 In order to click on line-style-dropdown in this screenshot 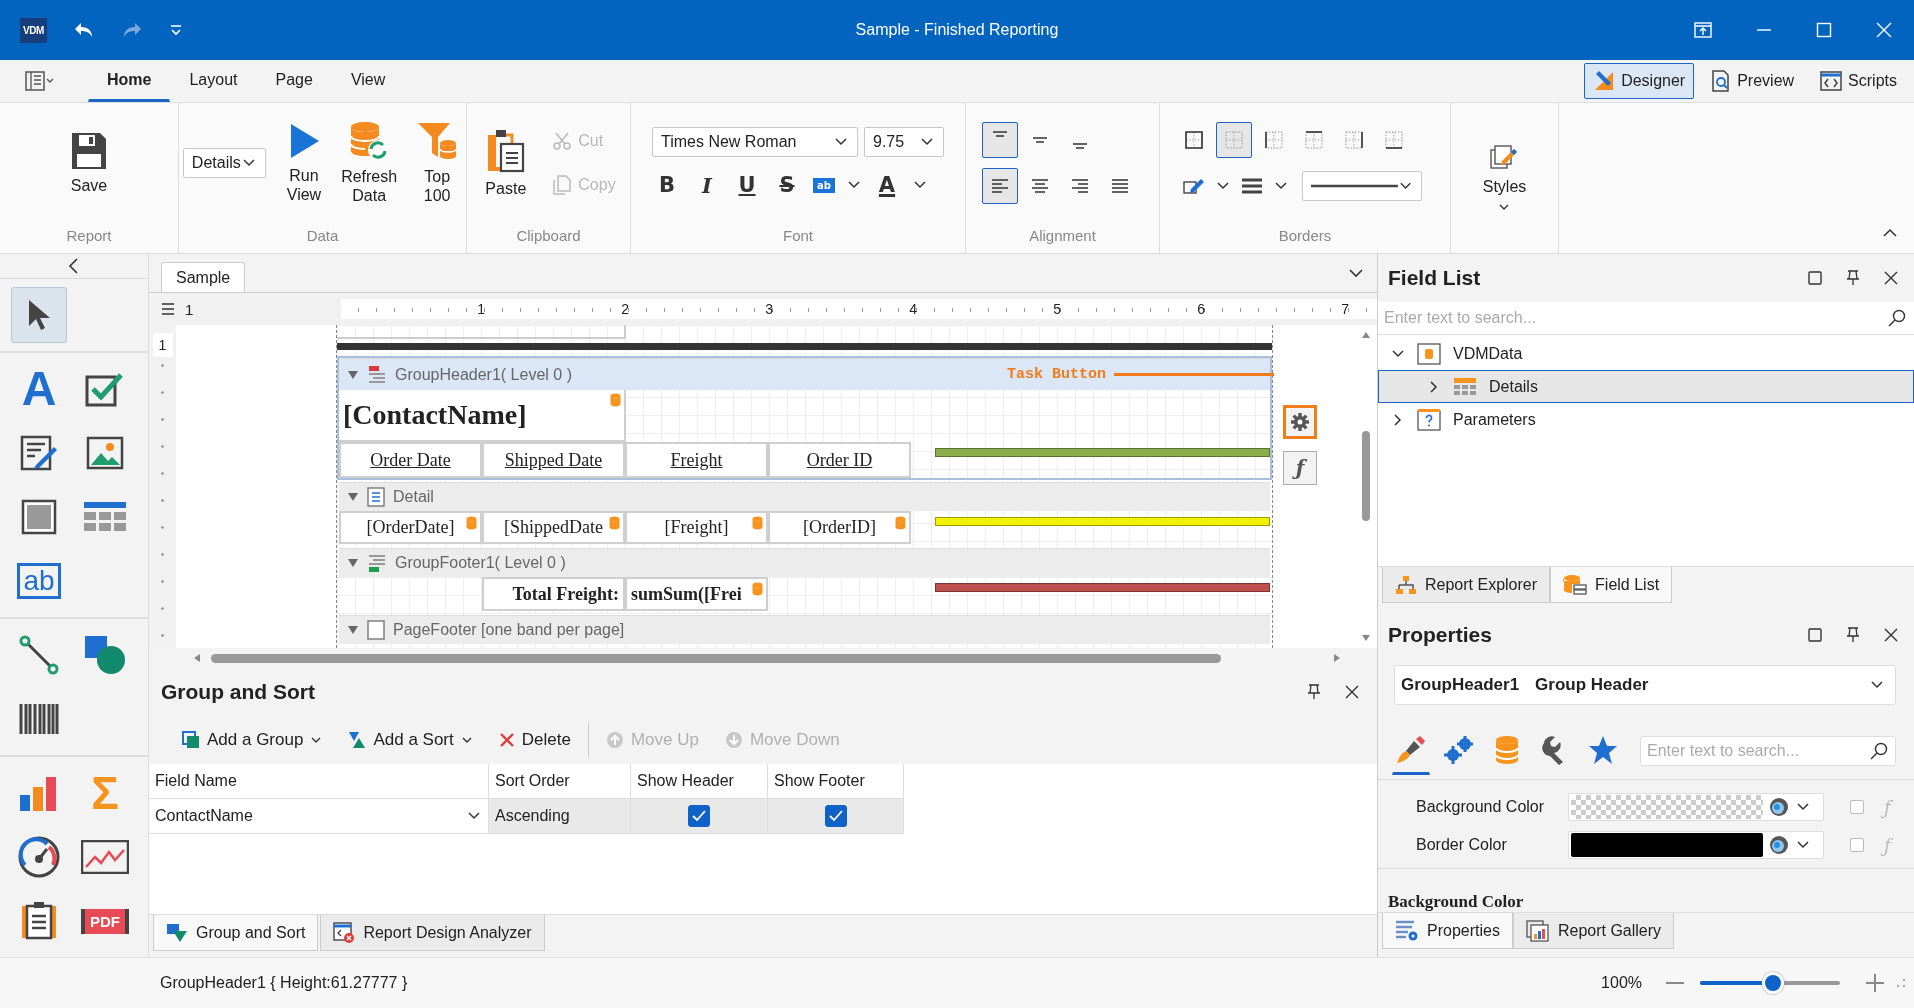, I will do `click(1362, 186)`.